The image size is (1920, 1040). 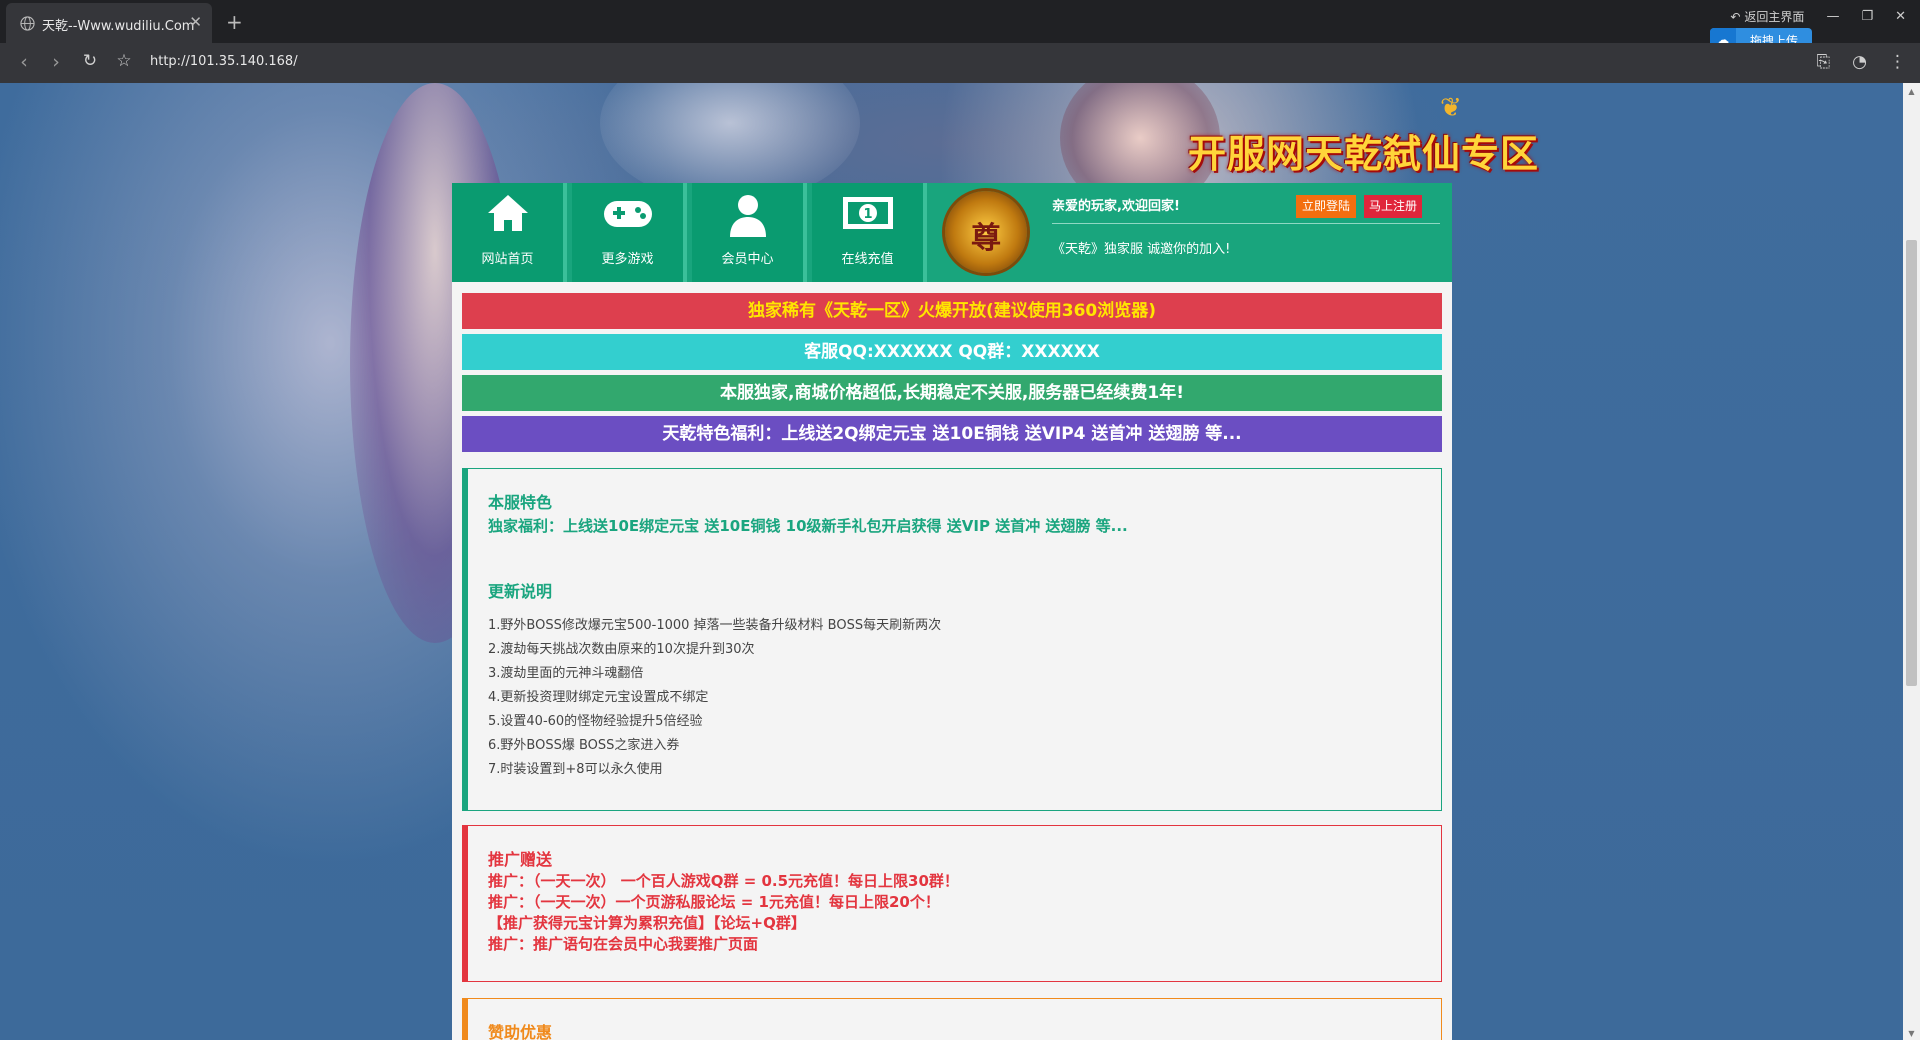 I want to click on user-icon, so click(x=747, y=216).